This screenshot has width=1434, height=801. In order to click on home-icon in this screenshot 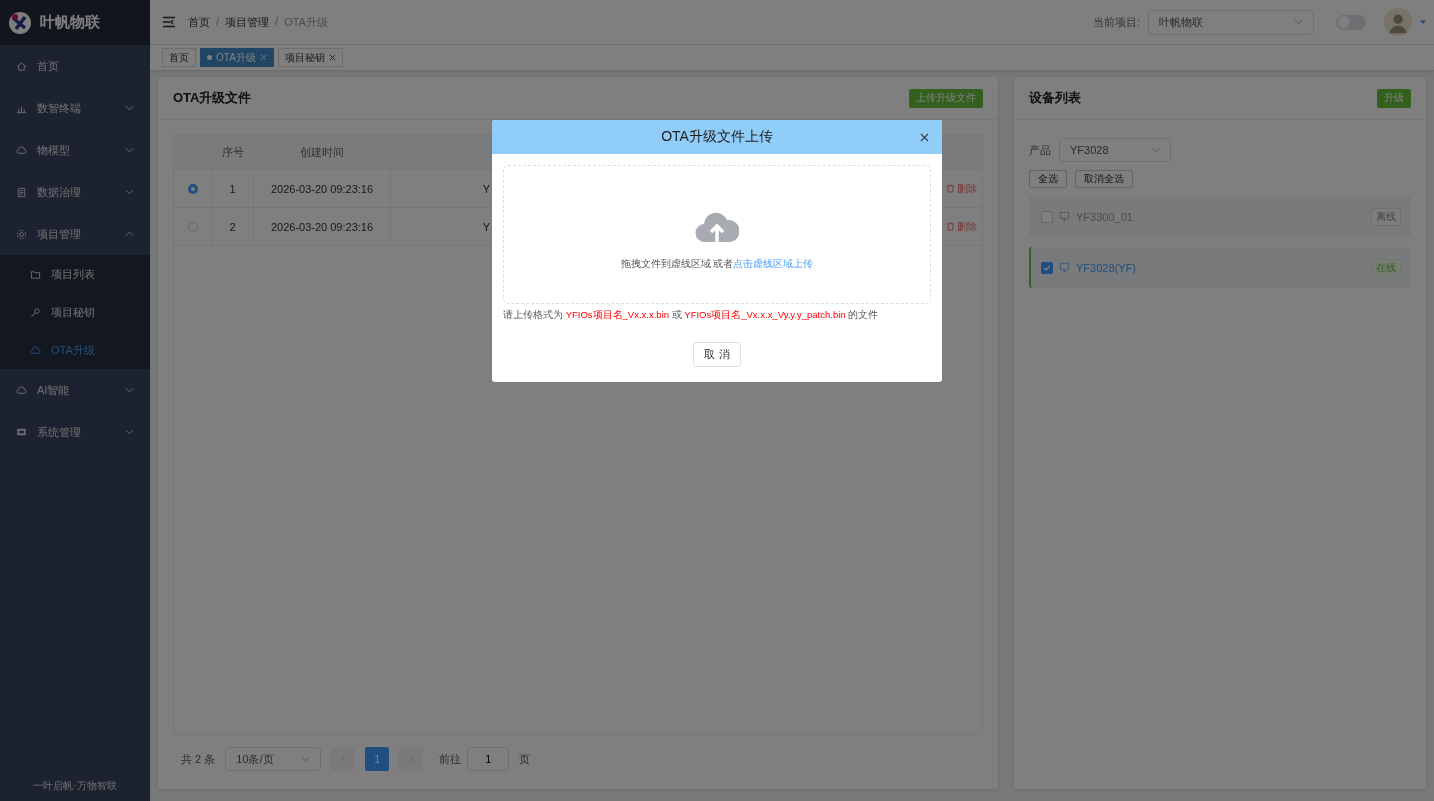, I will do `click(21, 66)`.